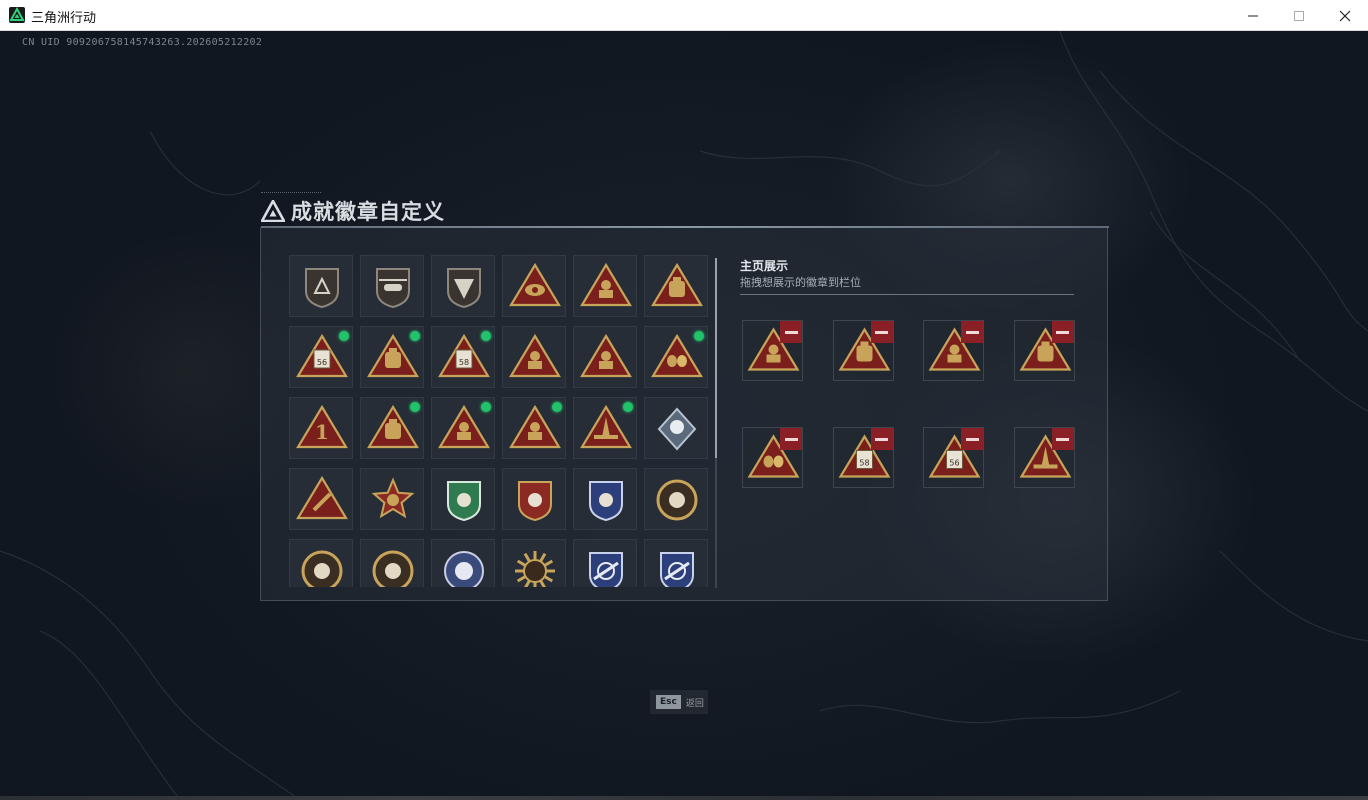  I want to click on user-uid-label: CN UID 9092067581457432​63.202605212202, so click(142, 42).